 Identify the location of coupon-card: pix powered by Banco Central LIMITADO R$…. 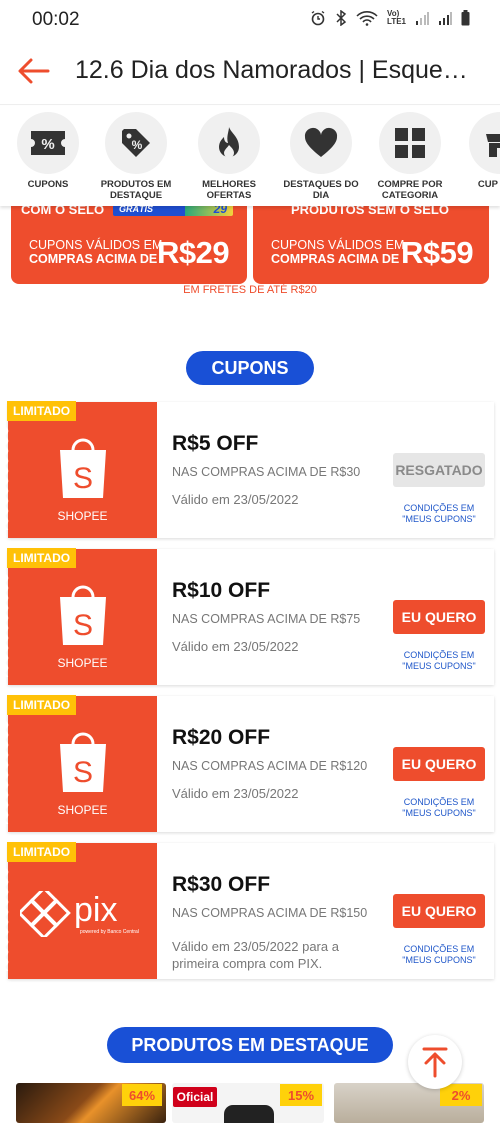
(249, 910).